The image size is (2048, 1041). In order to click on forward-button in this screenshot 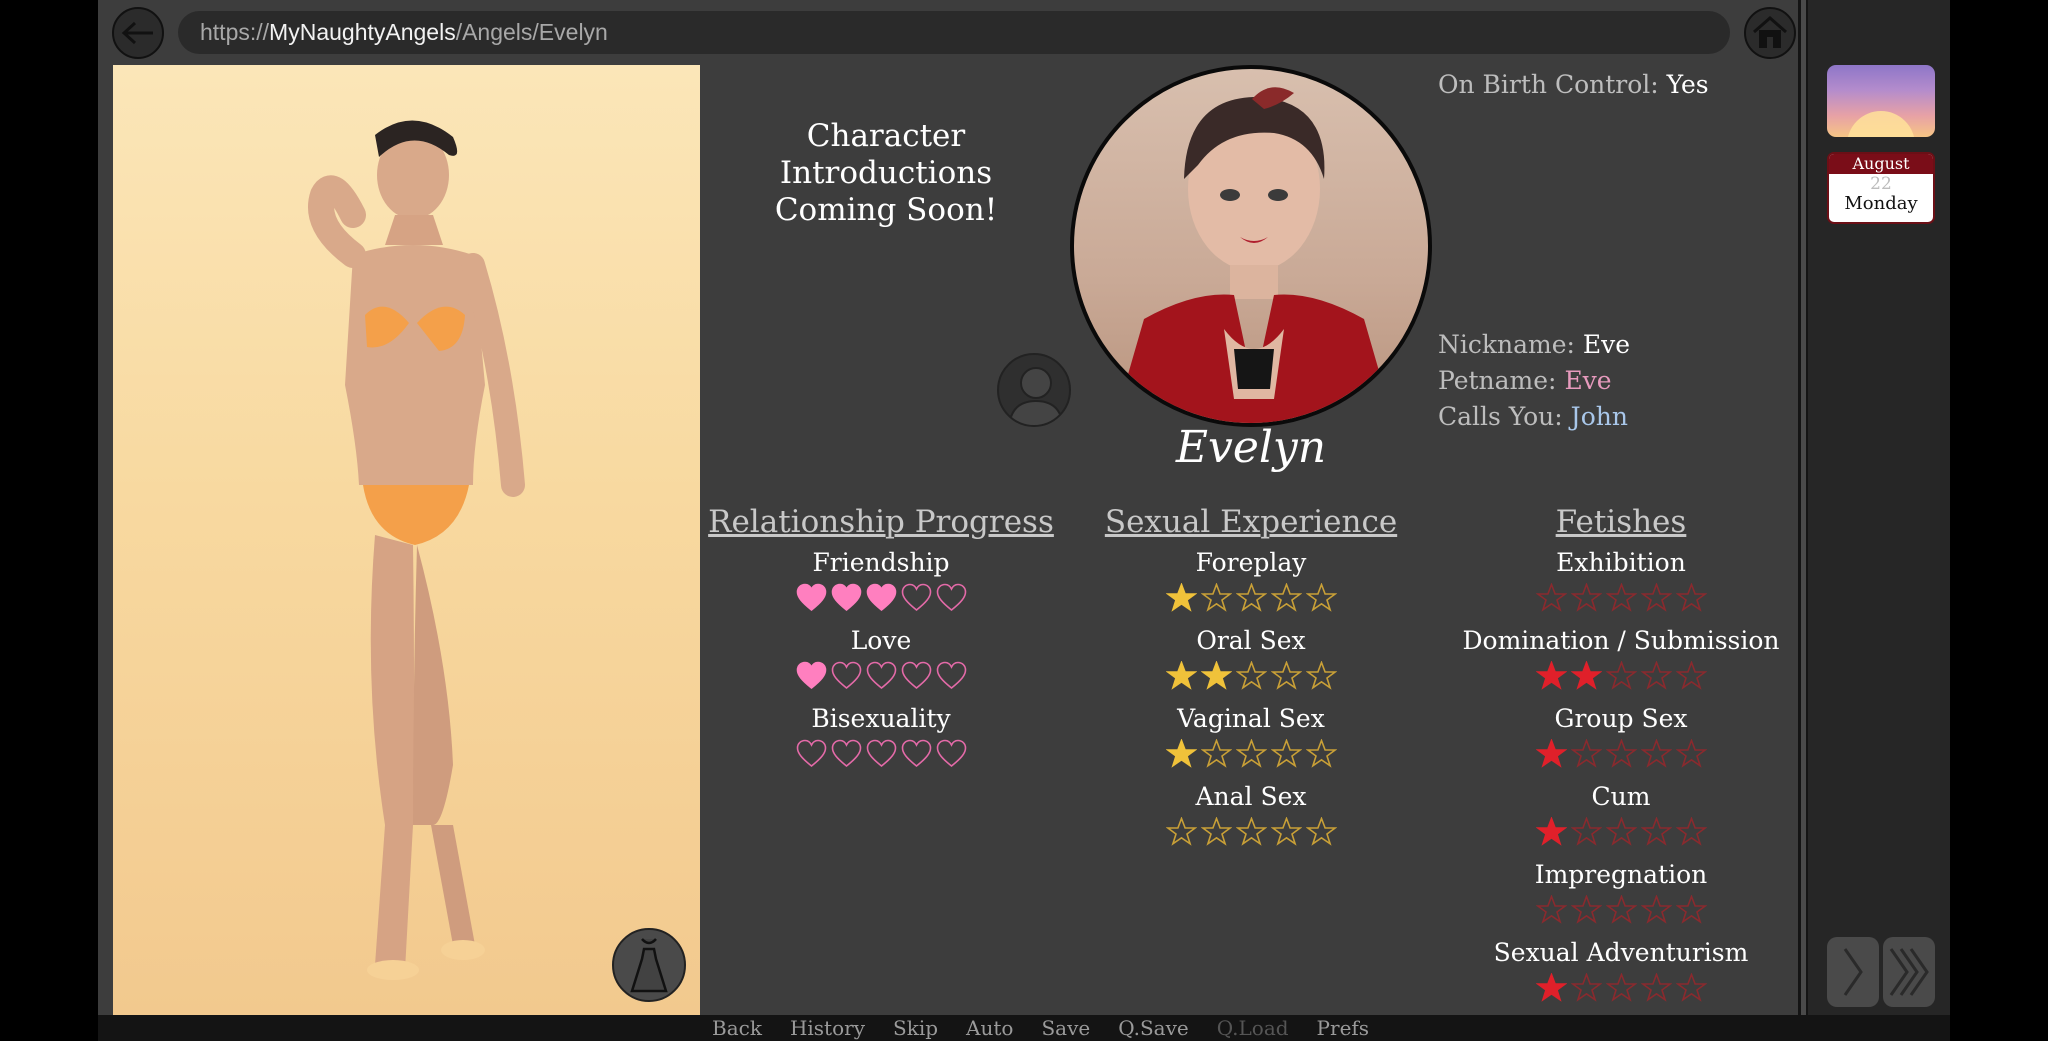, I will do `click(1853, 972)`.